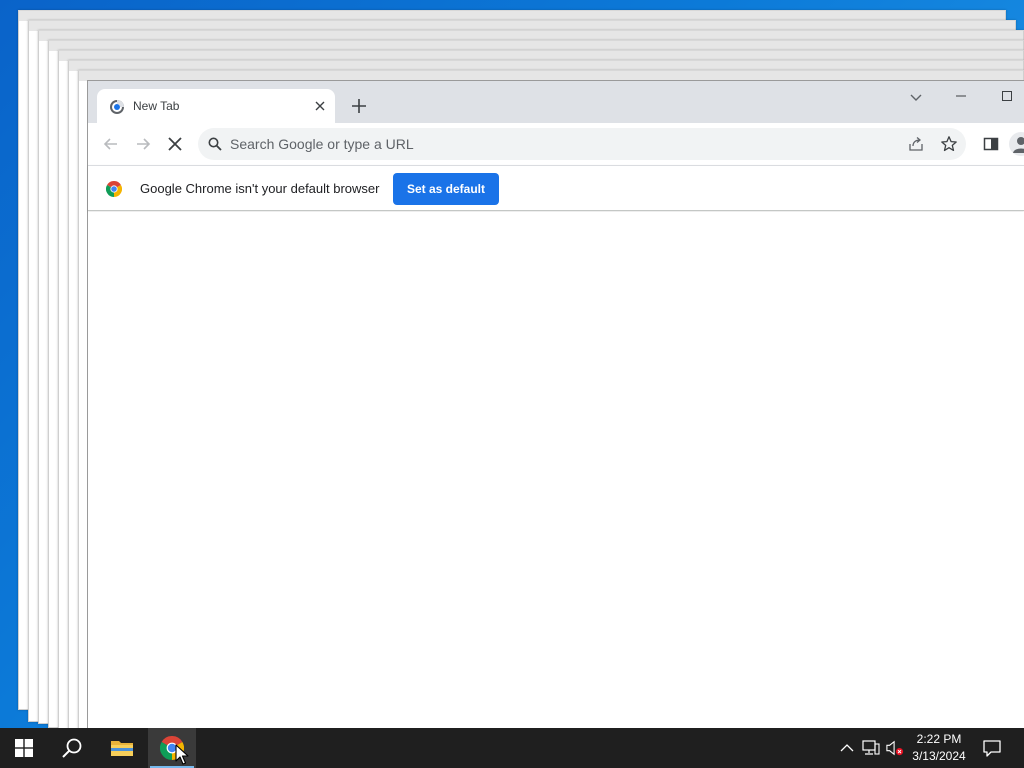 The width and height of the screenshot is (1024, 768). Describe the element at coordinates (939, 748) in the screenshot. I see `system-clock: 2:22 PM 3/13/2024` at that location.